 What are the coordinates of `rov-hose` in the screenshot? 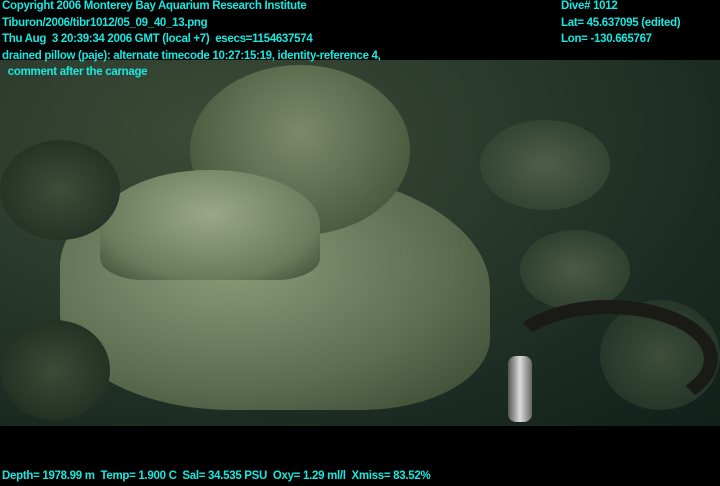 It's located at (609, 359).